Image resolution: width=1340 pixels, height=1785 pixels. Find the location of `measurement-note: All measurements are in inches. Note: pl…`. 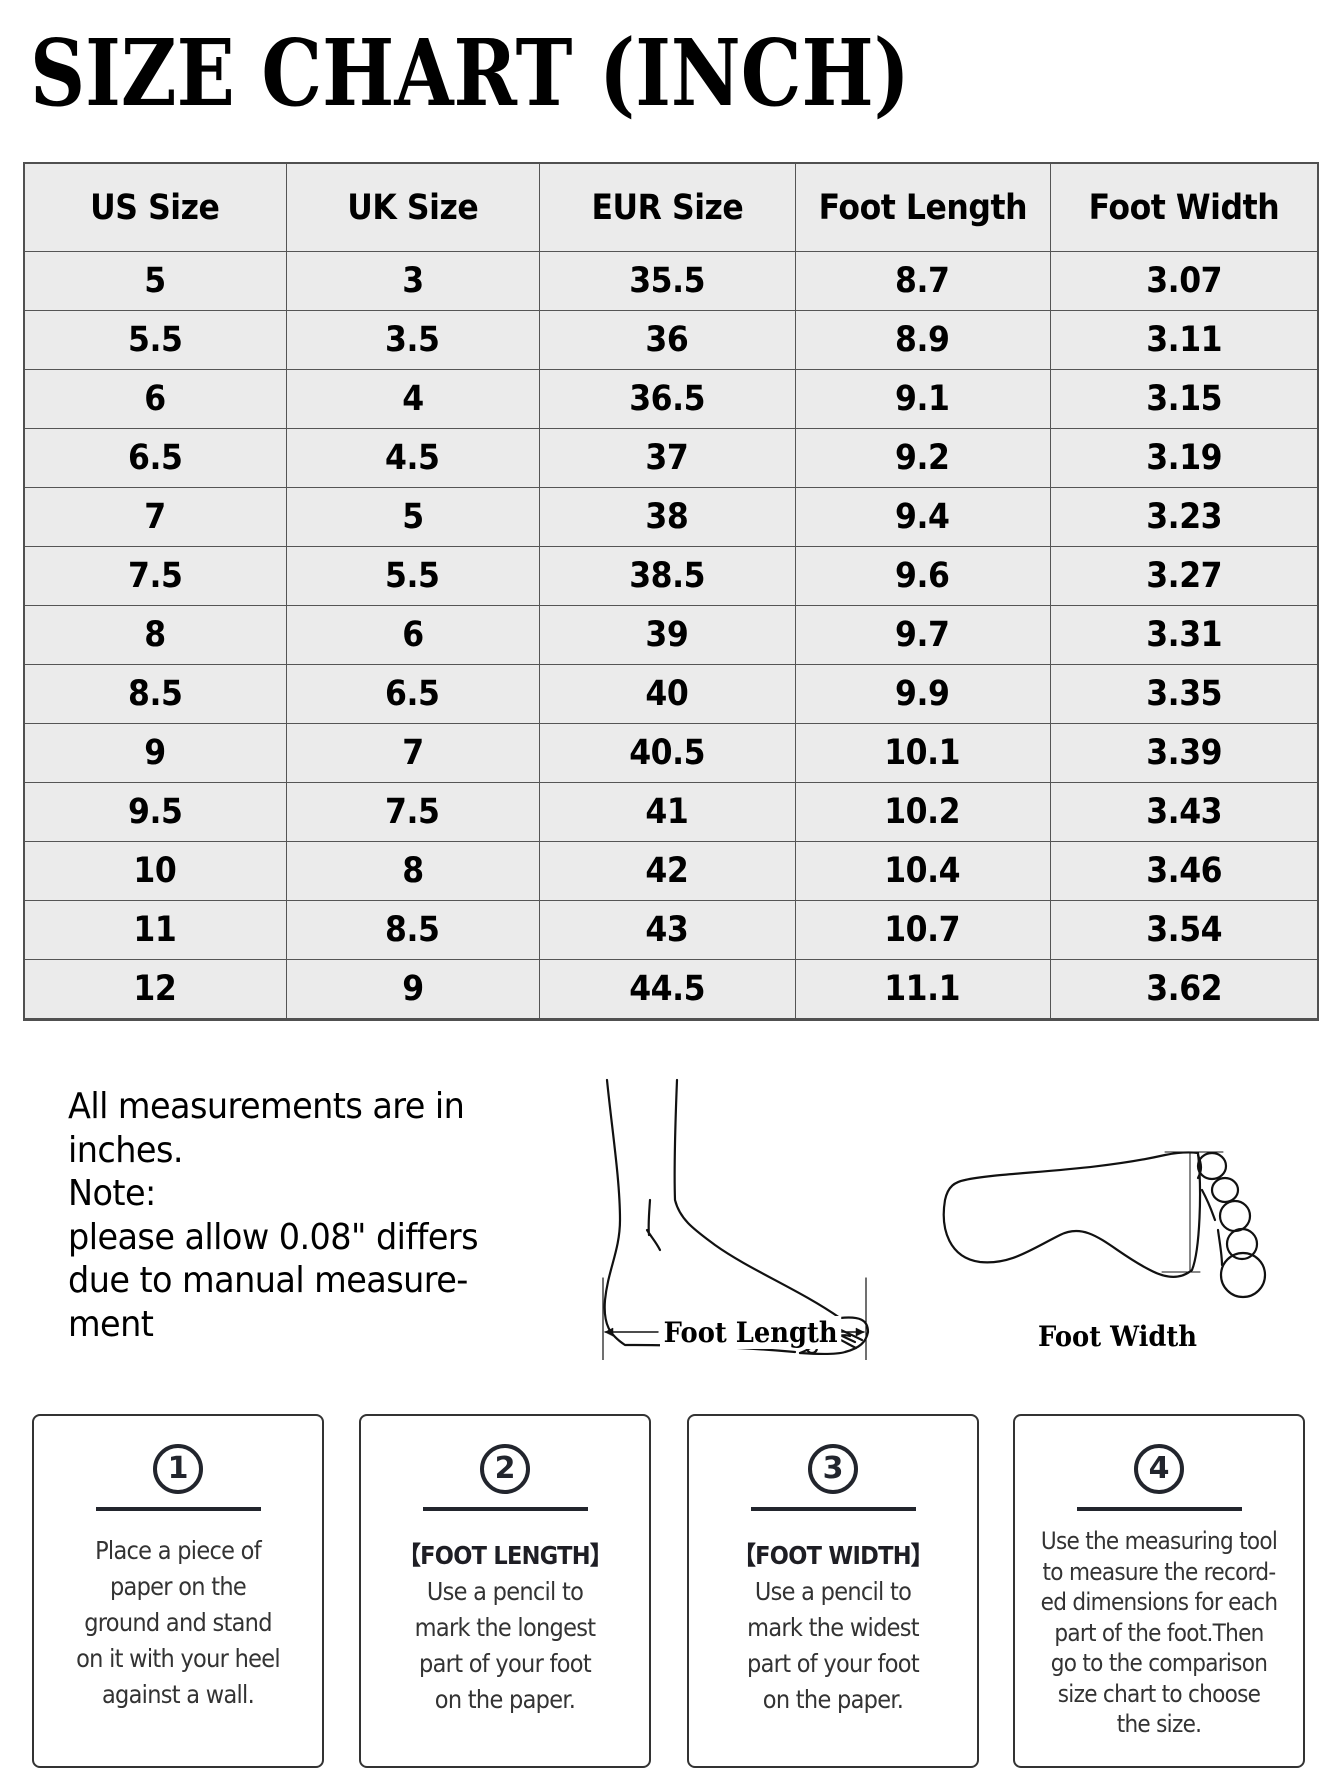

measurement-note: All measurements are in inches. Note: pl… is located at coordinates (303, 1215).